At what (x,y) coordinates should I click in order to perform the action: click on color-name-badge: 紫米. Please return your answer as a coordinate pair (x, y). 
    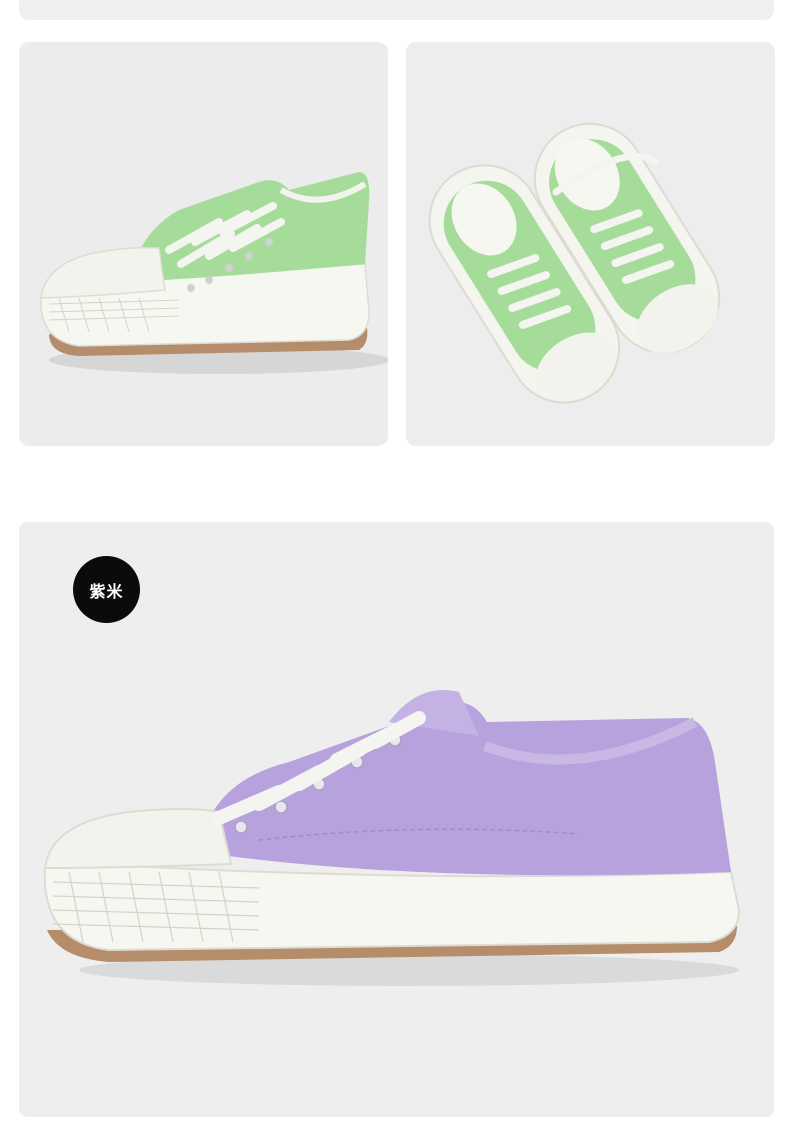
    Looking at the image, I should click on (106, 589).